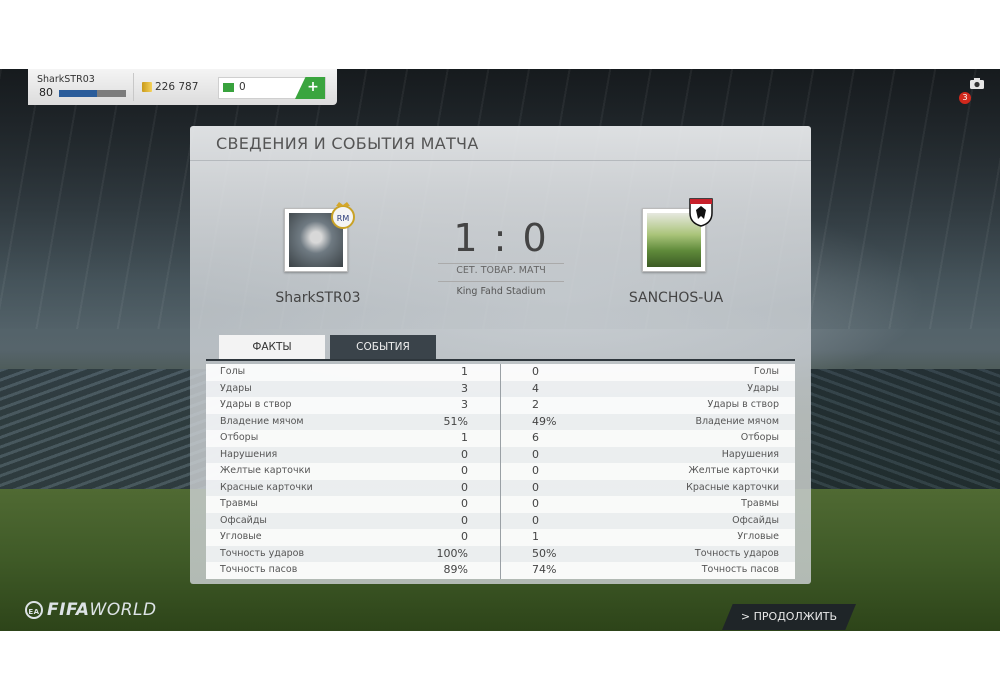 This screenshot has width=1000, height=700. What do you see at coordinates (147, 87) in the screenshot?
I see `coin-stack-icon` at bounding box center [147, 87].